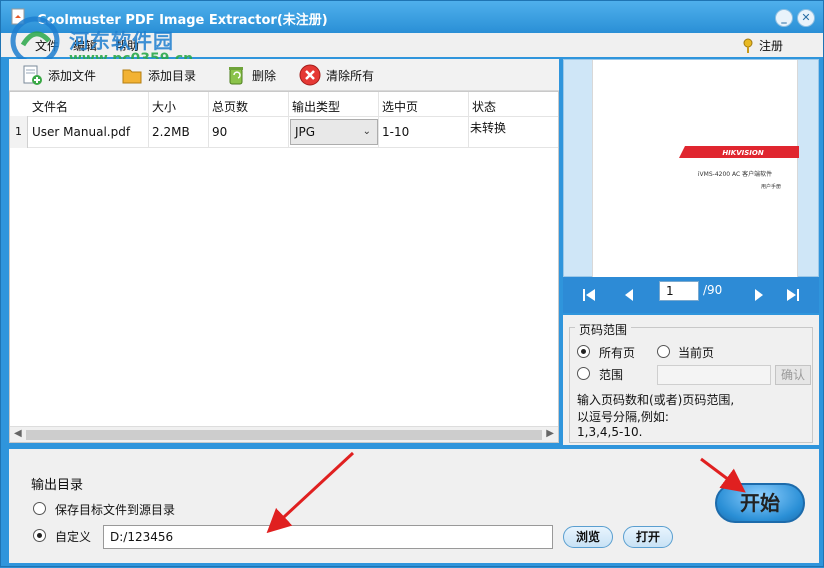  What do you see at coordinates (328, 537) in the screenshot?
I see `output-path-input: D:/123456` at bounding box center [328, 537].